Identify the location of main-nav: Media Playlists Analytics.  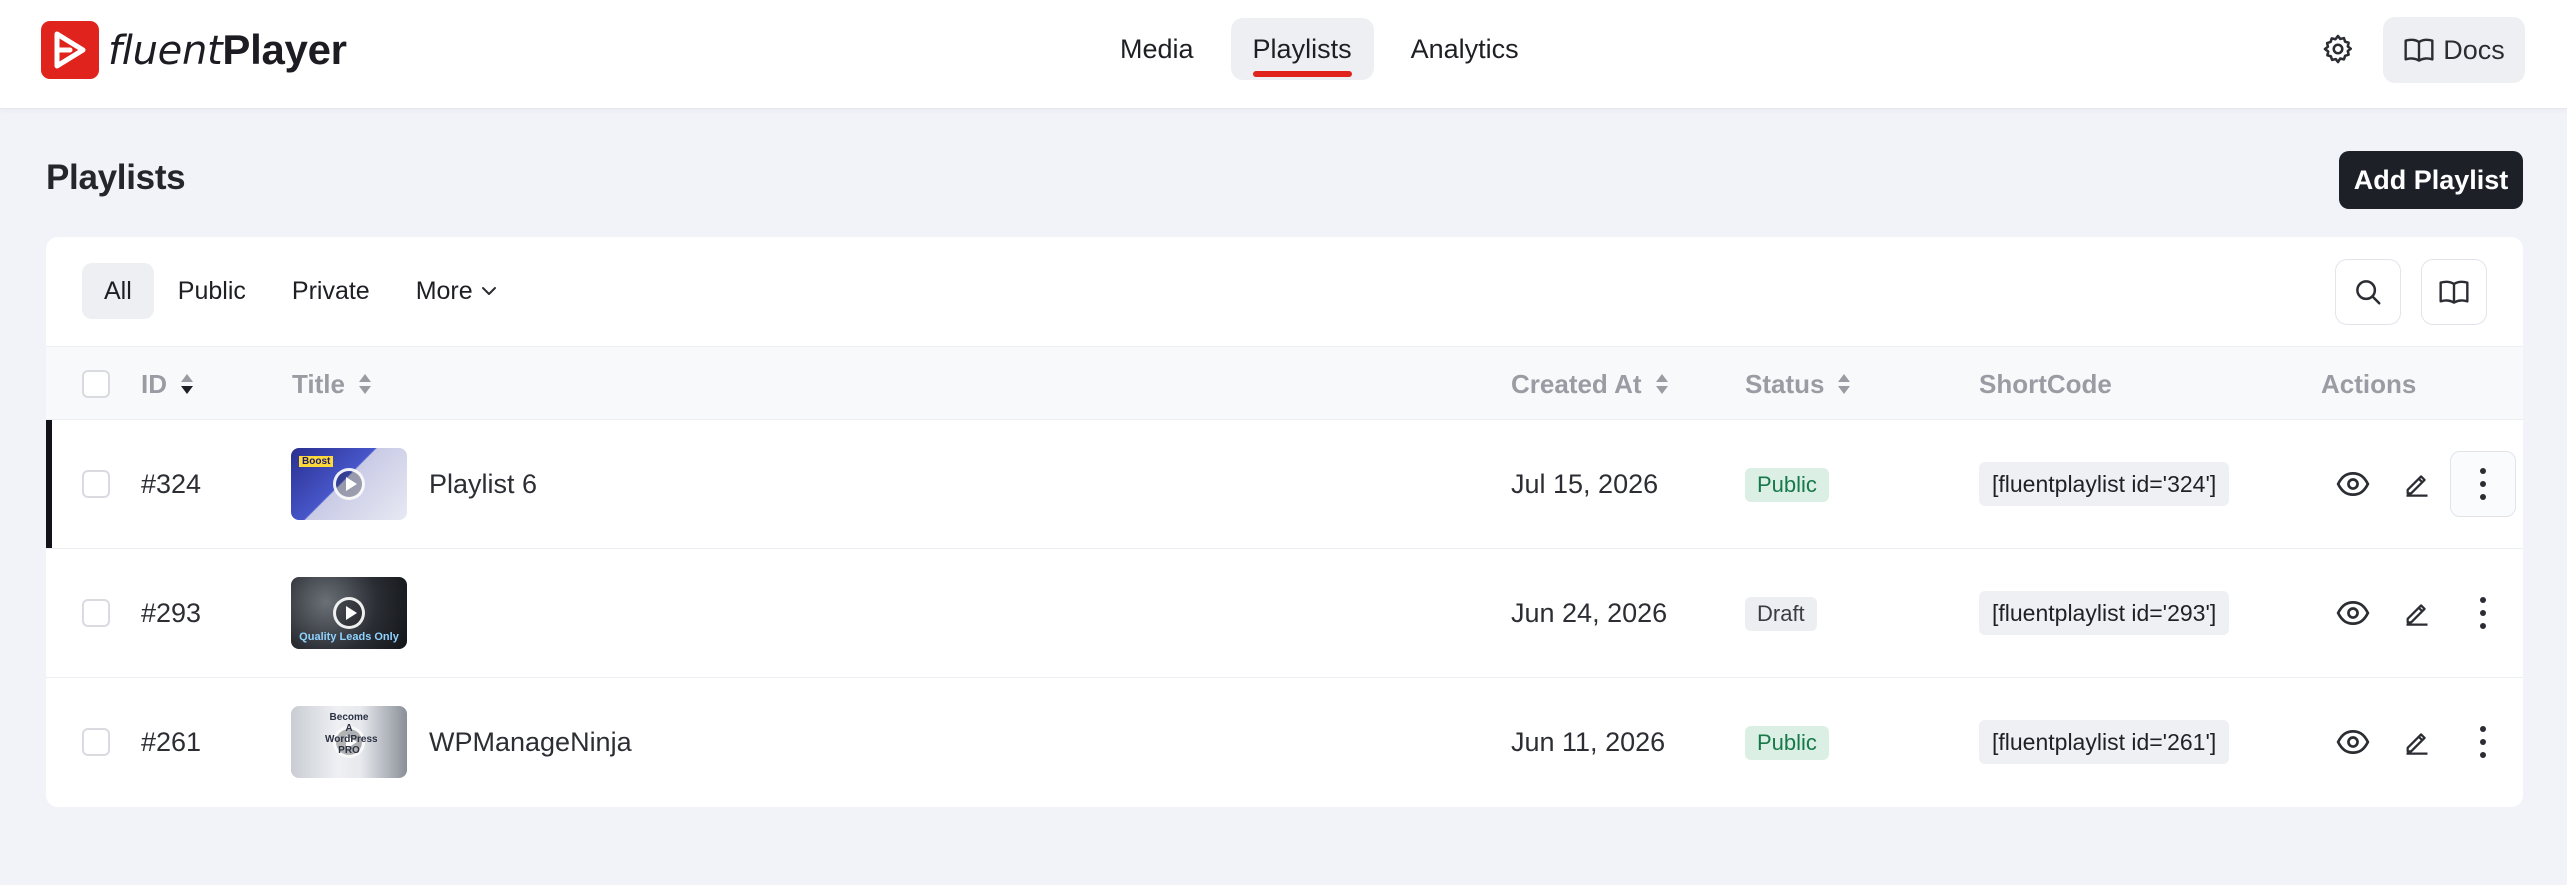
(1319, 49).